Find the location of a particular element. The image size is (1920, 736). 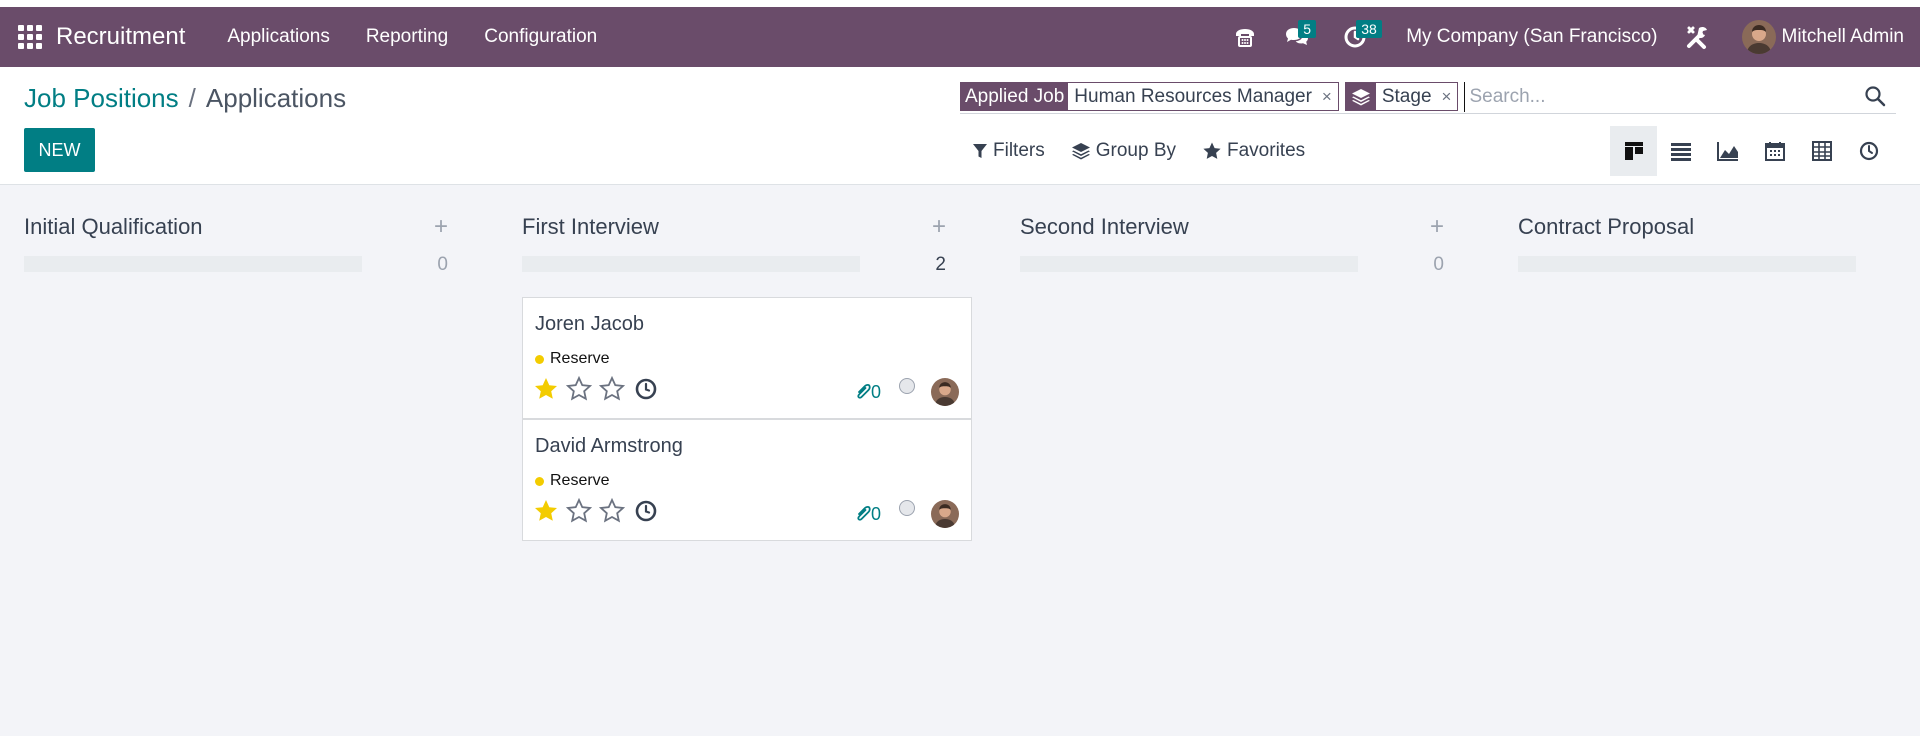

new-button: NEW is located at coordinates (59, 150).